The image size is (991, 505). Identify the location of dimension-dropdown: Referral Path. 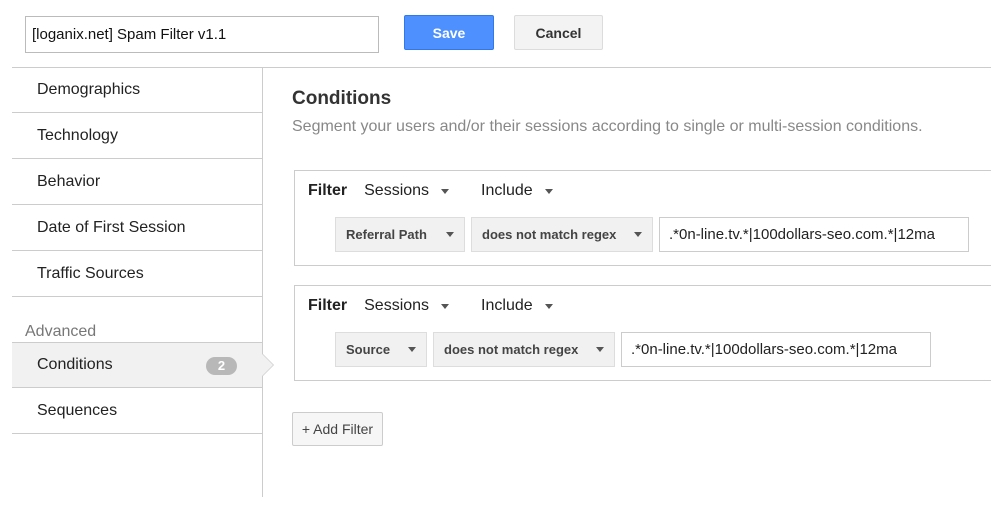
(400, 234).